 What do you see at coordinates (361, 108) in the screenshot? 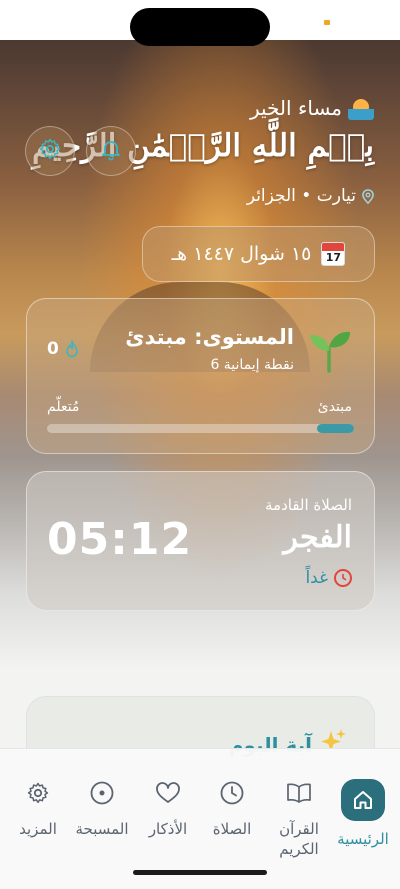
I see `sunset-icon` at bounding box center [361, 108].